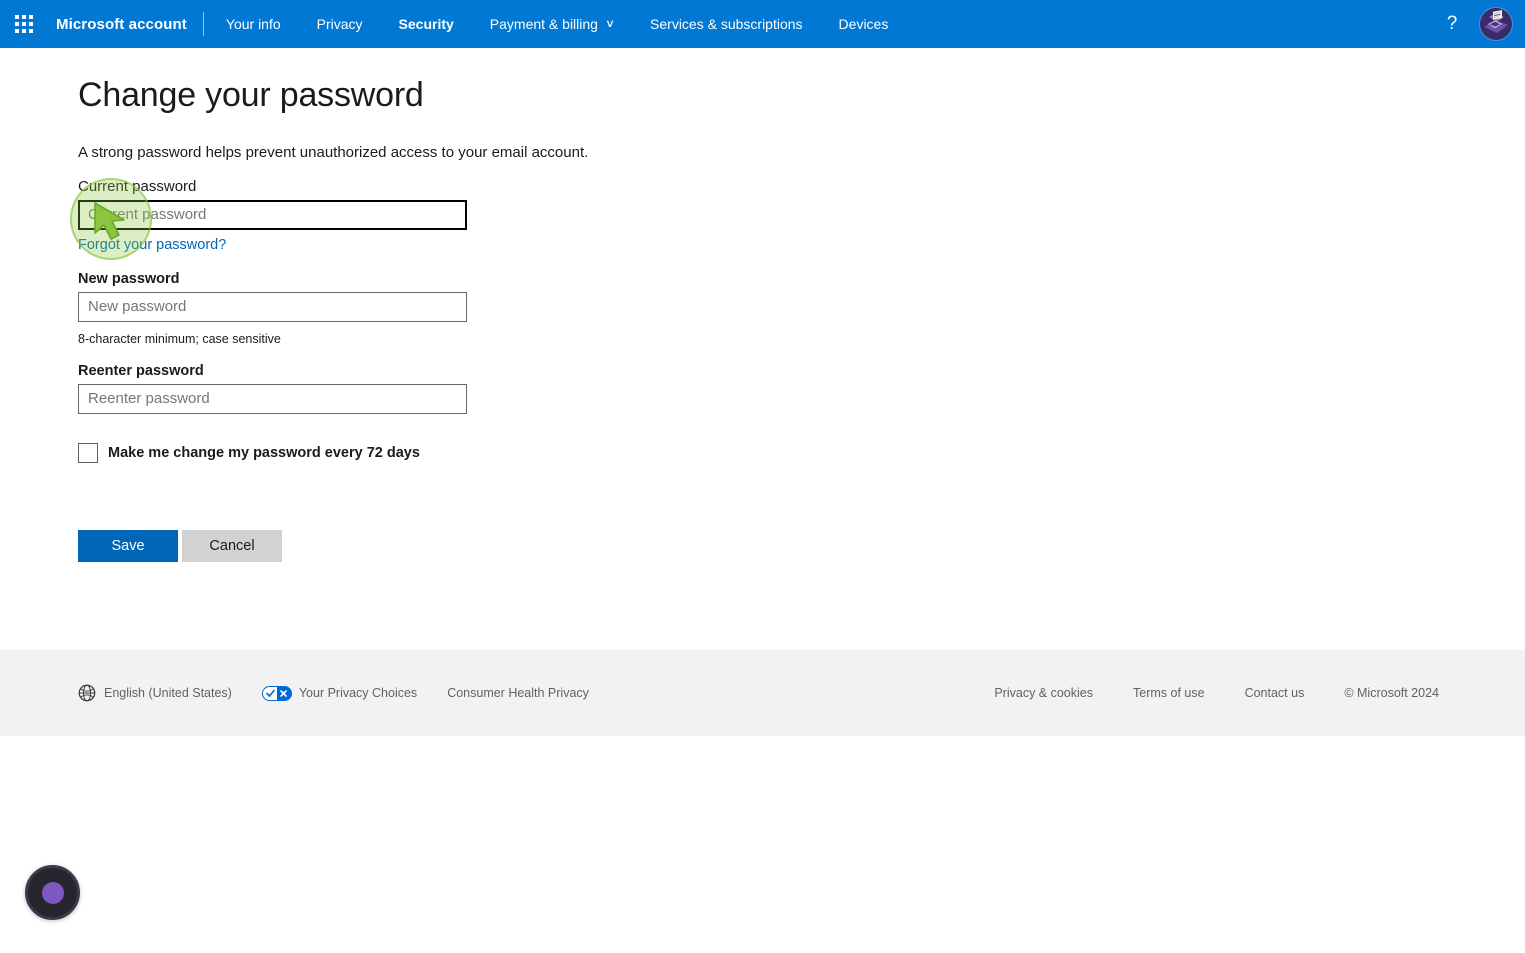 This screenshot has height=953, width=1525. What do you see at coordinates (137, 186) in the screenshot?
I see `current-password-label: Current password` at bounding box center [137, 186].